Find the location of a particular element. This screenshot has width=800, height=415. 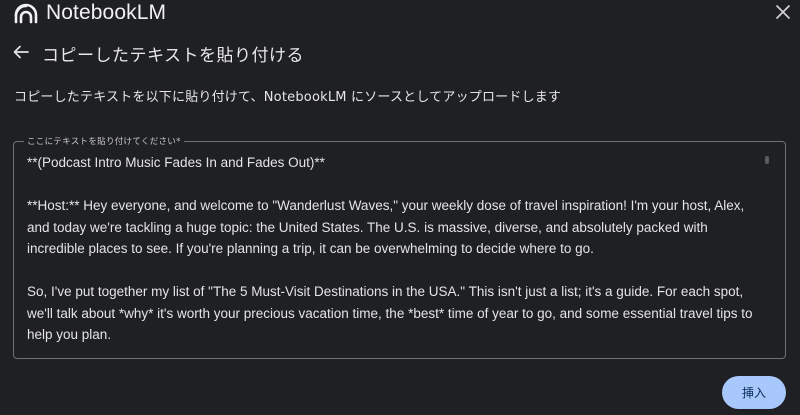

insert-button: 挿入 is located at coordinates (754, 392).